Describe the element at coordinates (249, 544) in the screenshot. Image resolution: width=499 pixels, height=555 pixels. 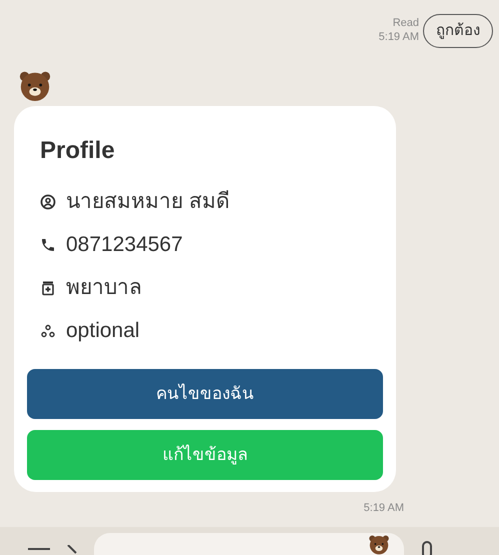
I see `message-field` at that location.